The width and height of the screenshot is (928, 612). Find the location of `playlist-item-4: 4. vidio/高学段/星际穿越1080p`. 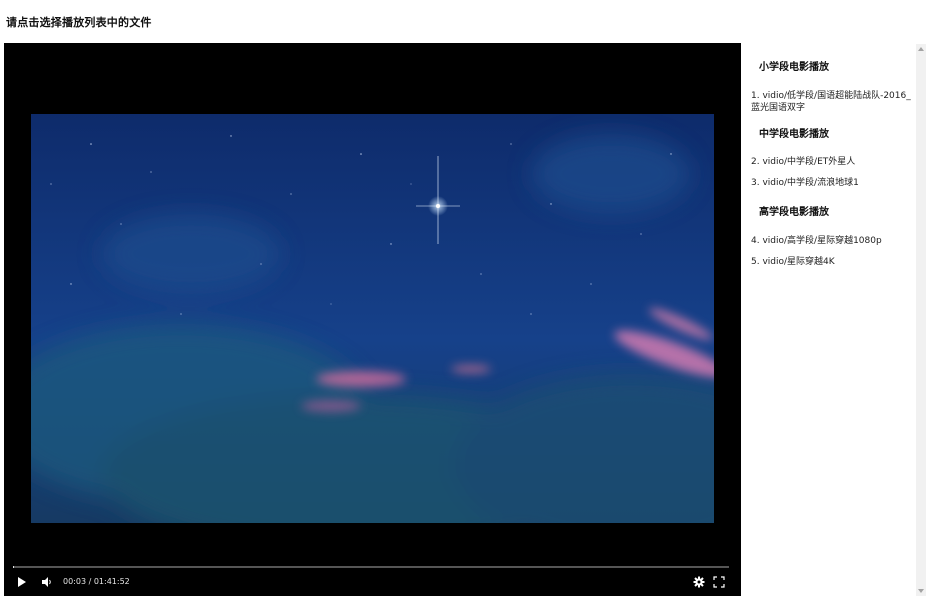

playlist-item-4: 4. vidio/高学段/星际穿越1080p is located at coordinates (832, 241).